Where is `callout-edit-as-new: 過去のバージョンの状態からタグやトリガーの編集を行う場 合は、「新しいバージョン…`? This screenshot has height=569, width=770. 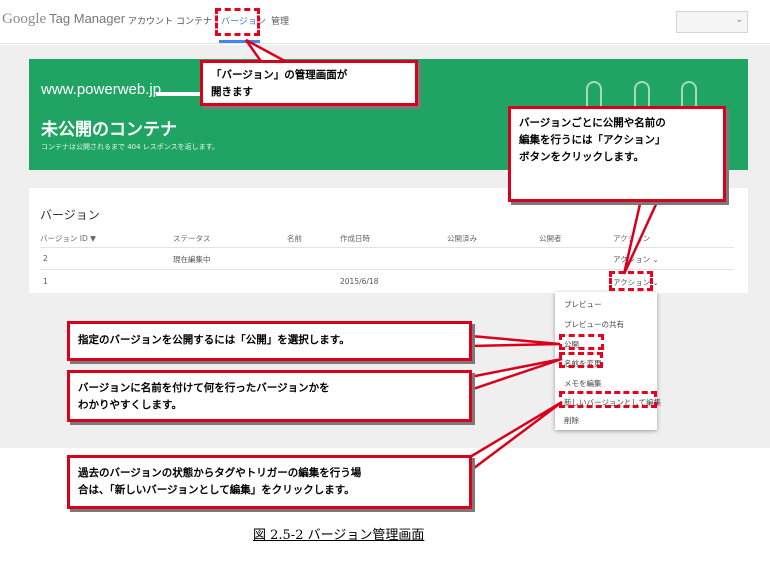 callout-edit-as-new: 過去のバージョンの状態からタグやトリガーの編集を行う場 合は、「新しいバージョン… is located at coordinates (269, 482).